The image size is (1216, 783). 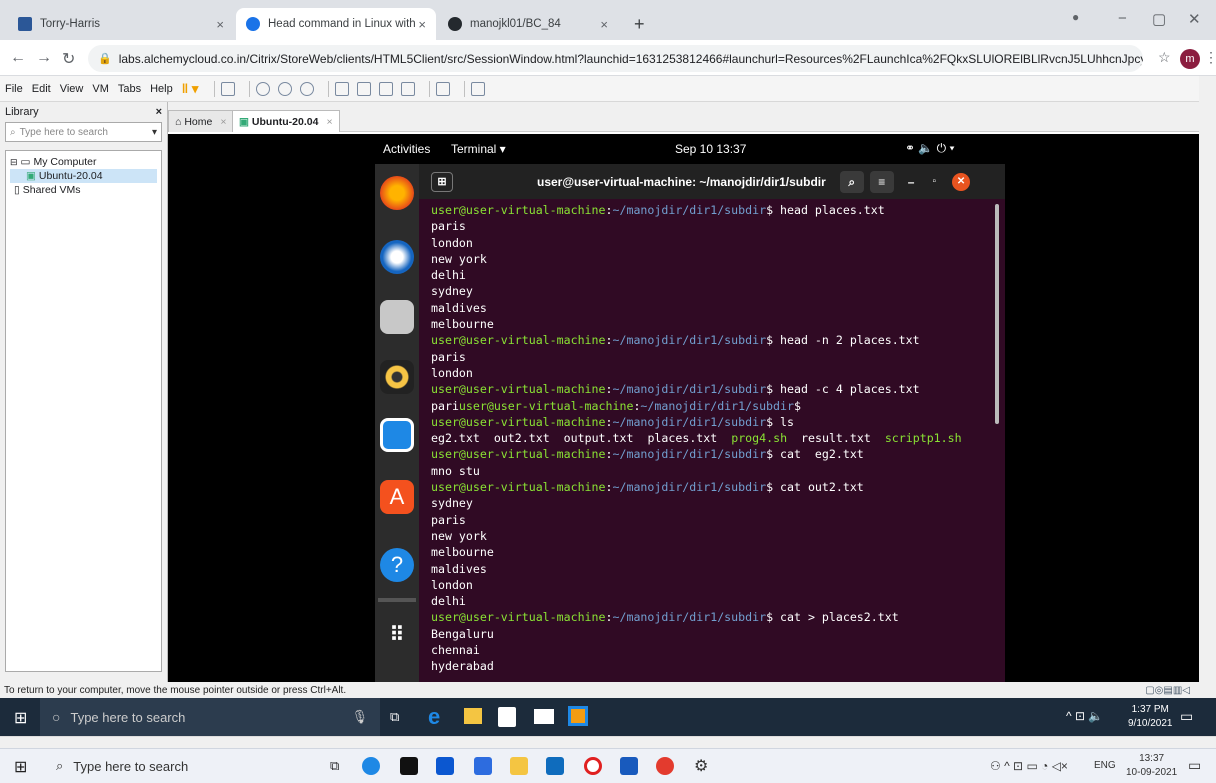 I want to click on show-applications-icon: ⠿, so click(x=397, y=637).